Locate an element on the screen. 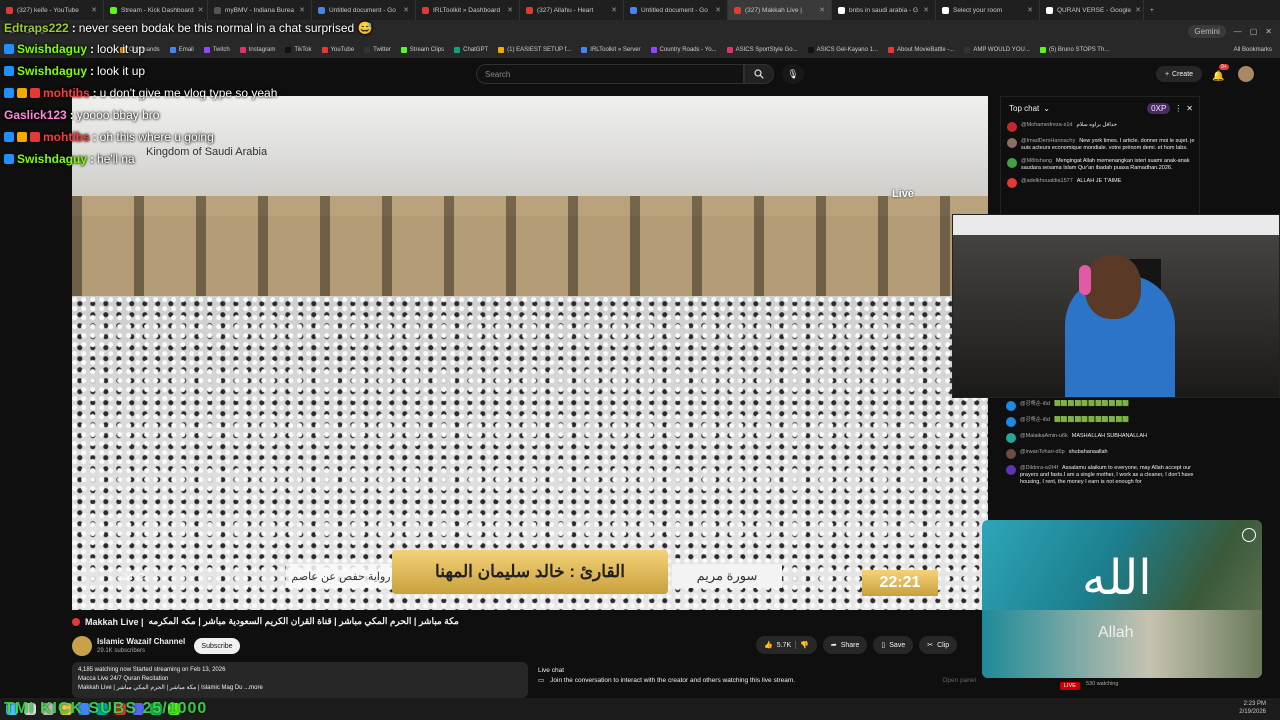  like-button: 👍 5.7K 👎 is located at coordinates (786, 645).